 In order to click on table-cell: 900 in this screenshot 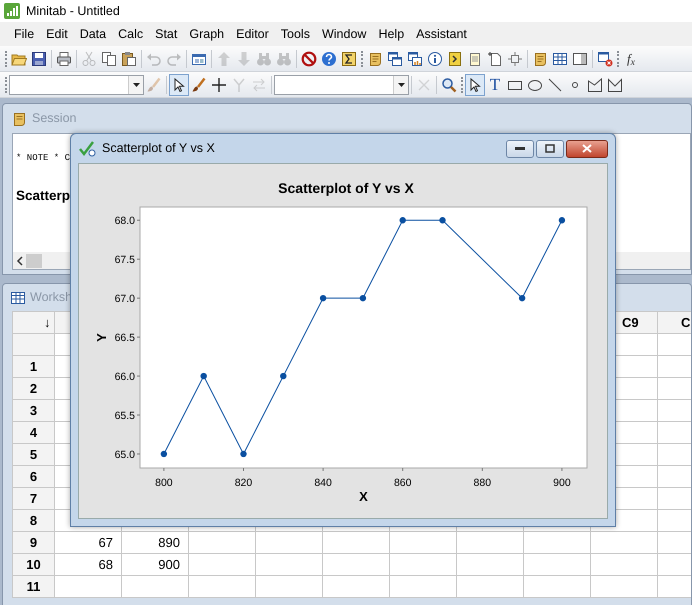, I will do `click(155, 565)`.